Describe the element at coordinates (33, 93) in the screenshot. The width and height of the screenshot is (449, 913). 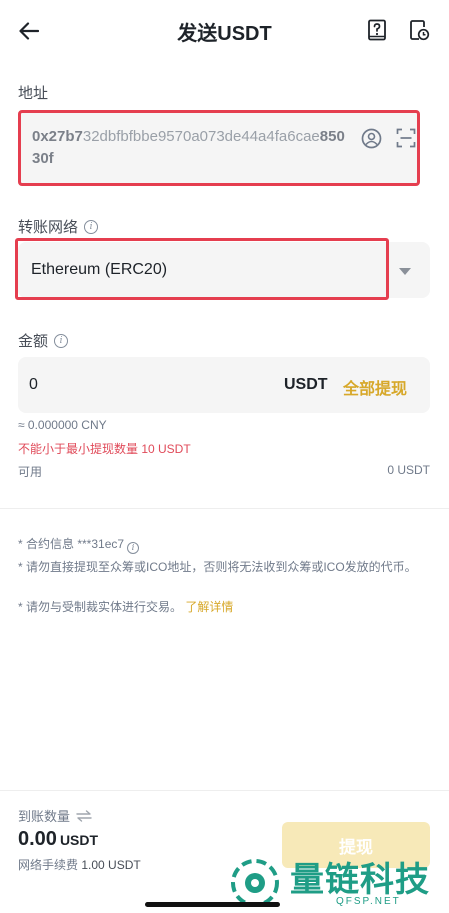
I see `address-label: 地址` at that location.